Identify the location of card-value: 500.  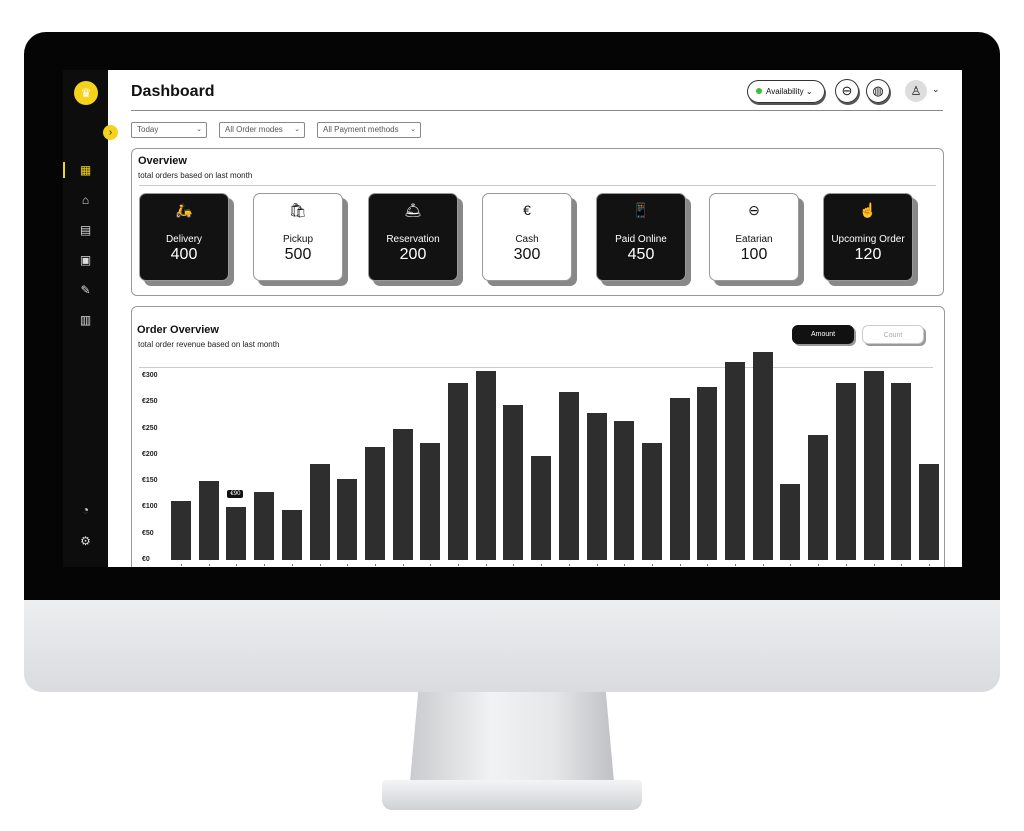
(298, 254).